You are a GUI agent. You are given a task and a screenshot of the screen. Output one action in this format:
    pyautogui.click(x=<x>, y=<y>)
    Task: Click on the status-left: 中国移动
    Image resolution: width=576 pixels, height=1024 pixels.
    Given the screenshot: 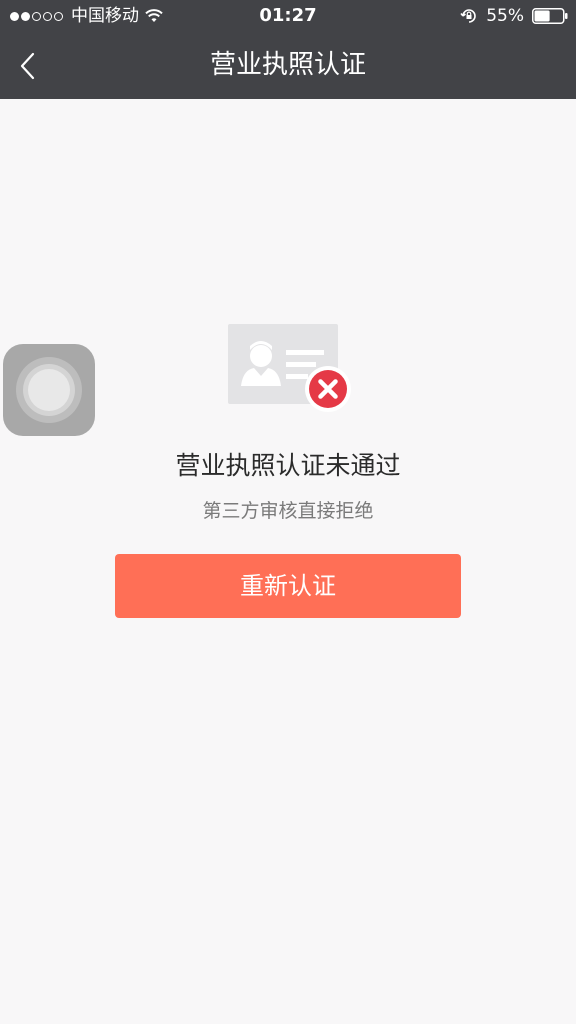 What is the action you would take?
    pyautogui.click(x=86, y=16)
    